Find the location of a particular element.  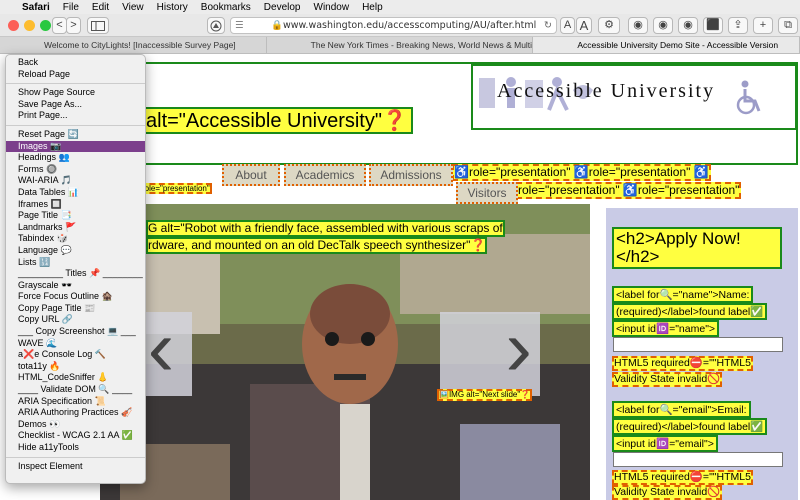

role-presentation-row-2: role="presentation" ♿role="presentation" is located at coordinates (629, 190).